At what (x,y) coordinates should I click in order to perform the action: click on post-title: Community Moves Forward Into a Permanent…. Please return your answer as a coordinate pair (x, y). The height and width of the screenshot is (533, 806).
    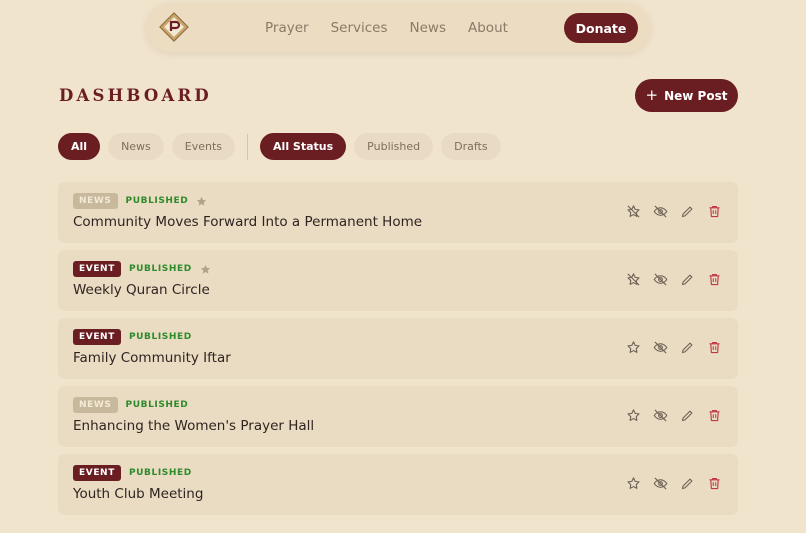
    Looking at the image, I should click on (248, 222).